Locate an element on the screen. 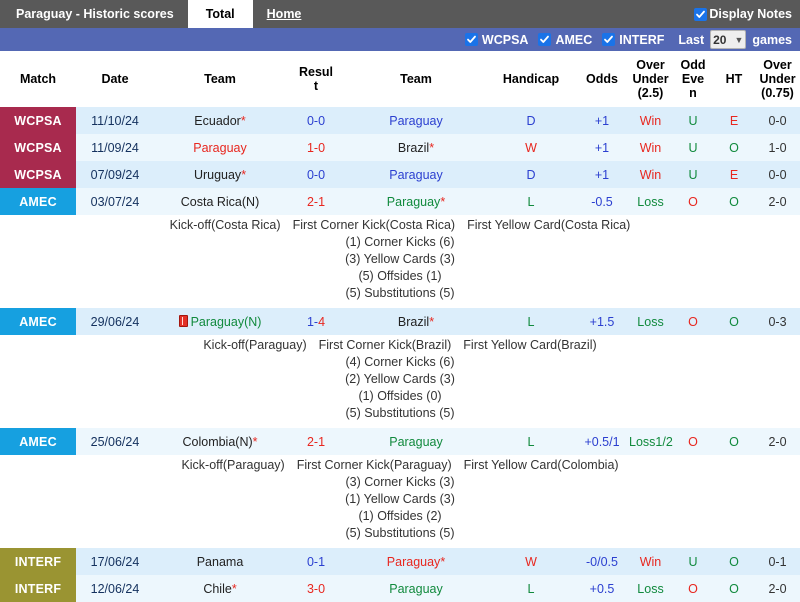  games-label: games is located at coordinates (772, 39).